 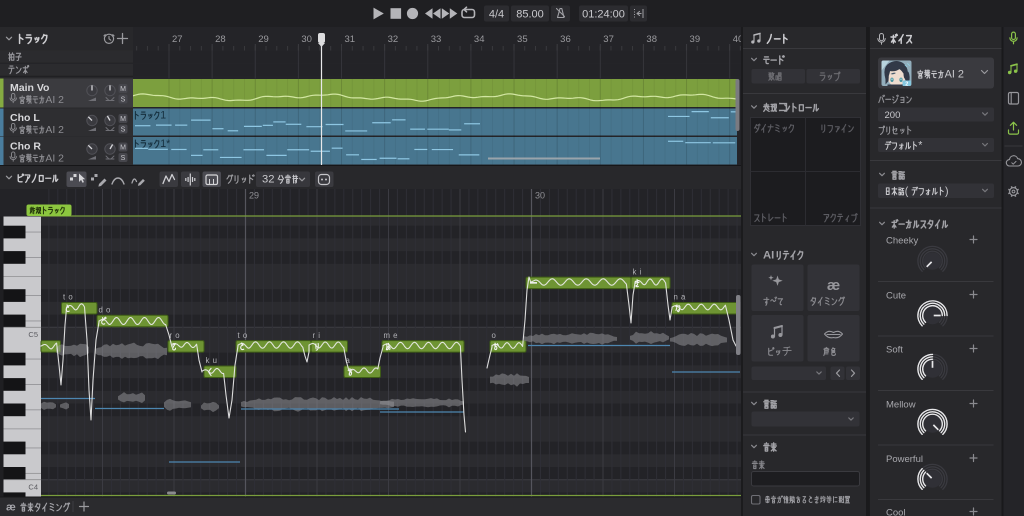 What do you see at coordinates (695, 39) in the screenshot?
I see `svg-text: 39` at bounding box center [695, 39].